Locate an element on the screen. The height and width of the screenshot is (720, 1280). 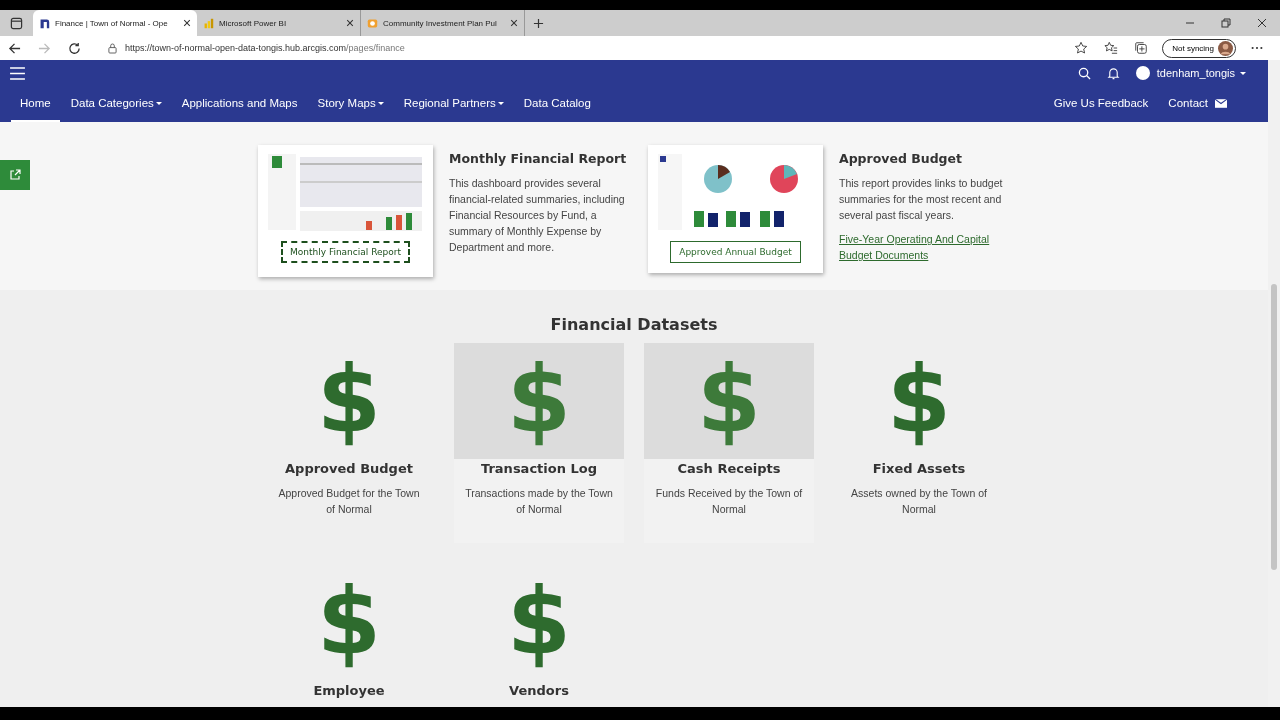
report-button: Approved Annual Budget is located at coordinates (735, 252).